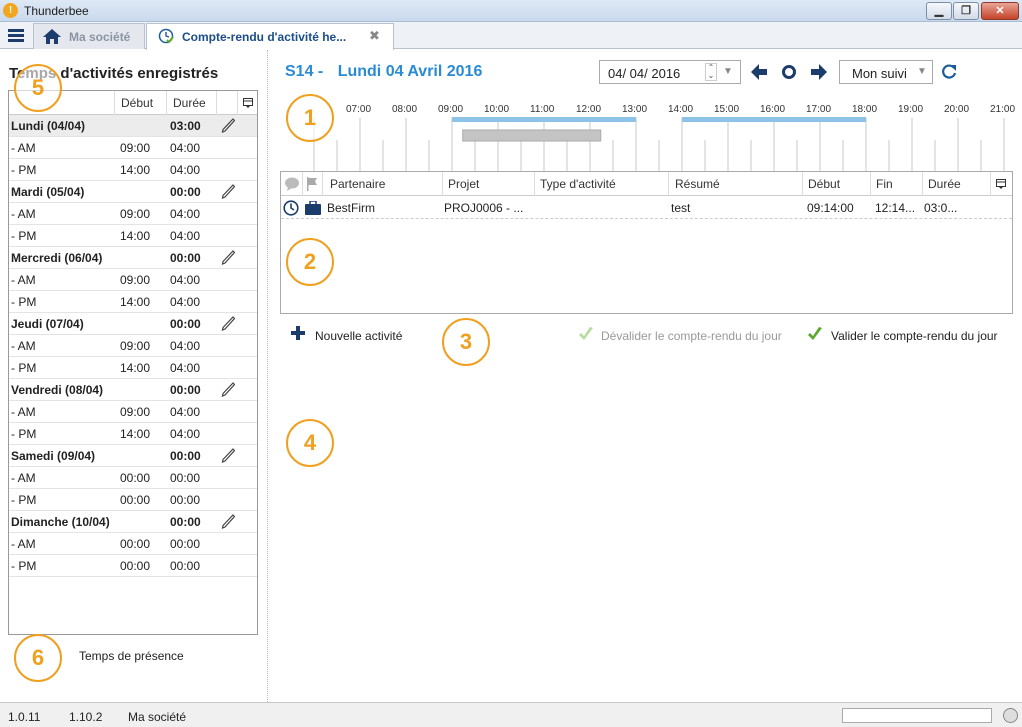 The width and height of the screenshot is (1022, 727). Describe the element at coordinates (697, 184) in the screenshot. I see `column-header-resume: Résumé` at that location.